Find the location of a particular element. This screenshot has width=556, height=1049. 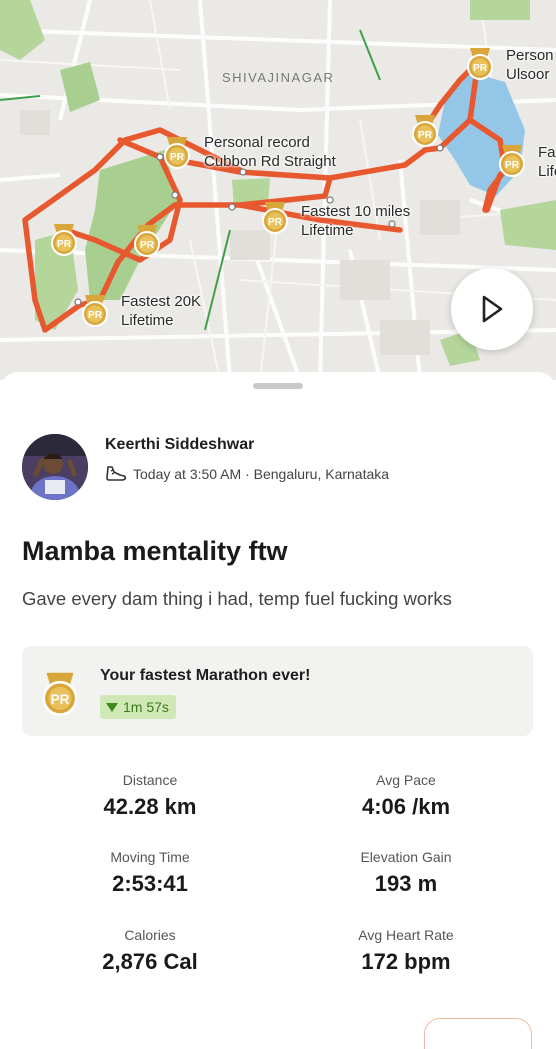

pr-label-line: Person is located at coordinates (530, 55).